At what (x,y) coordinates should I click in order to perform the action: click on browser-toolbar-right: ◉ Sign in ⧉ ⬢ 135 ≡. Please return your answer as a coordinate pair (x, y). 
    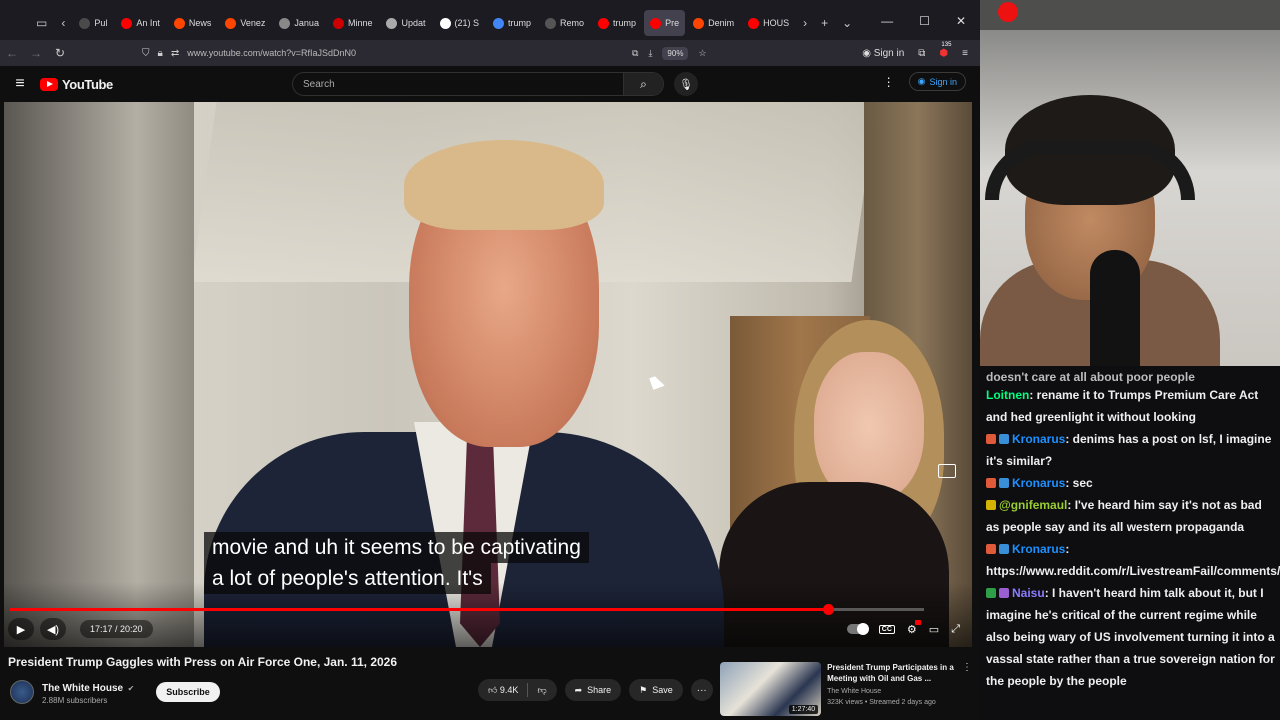
    Looking at the image, I should click on (921, 50).